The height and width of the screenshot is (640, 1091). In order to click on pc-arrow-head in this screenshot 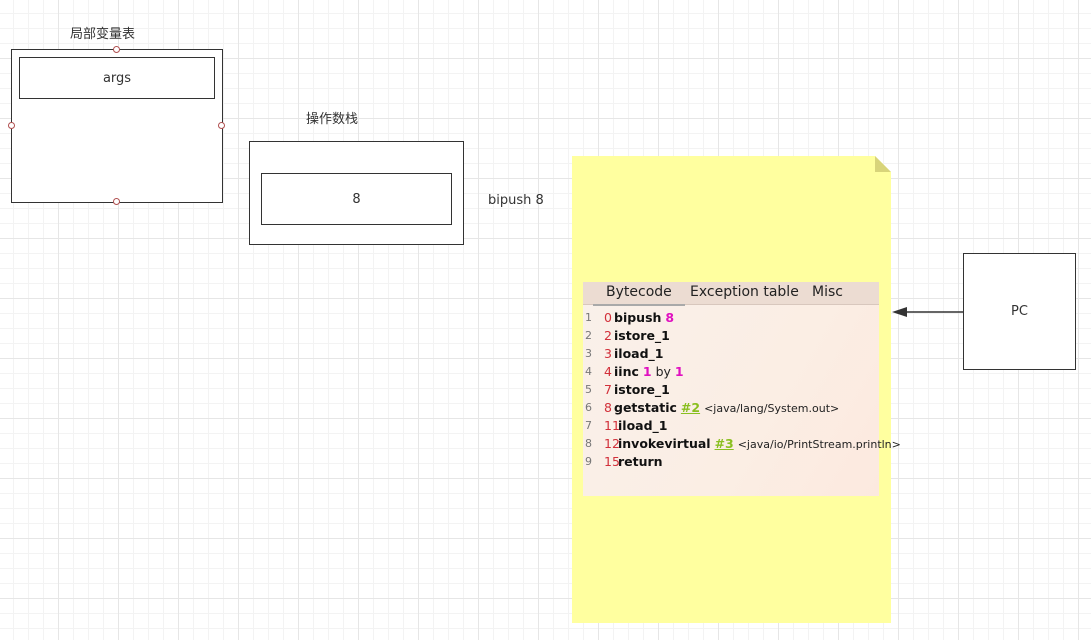, I will do `click(899, 312)`.